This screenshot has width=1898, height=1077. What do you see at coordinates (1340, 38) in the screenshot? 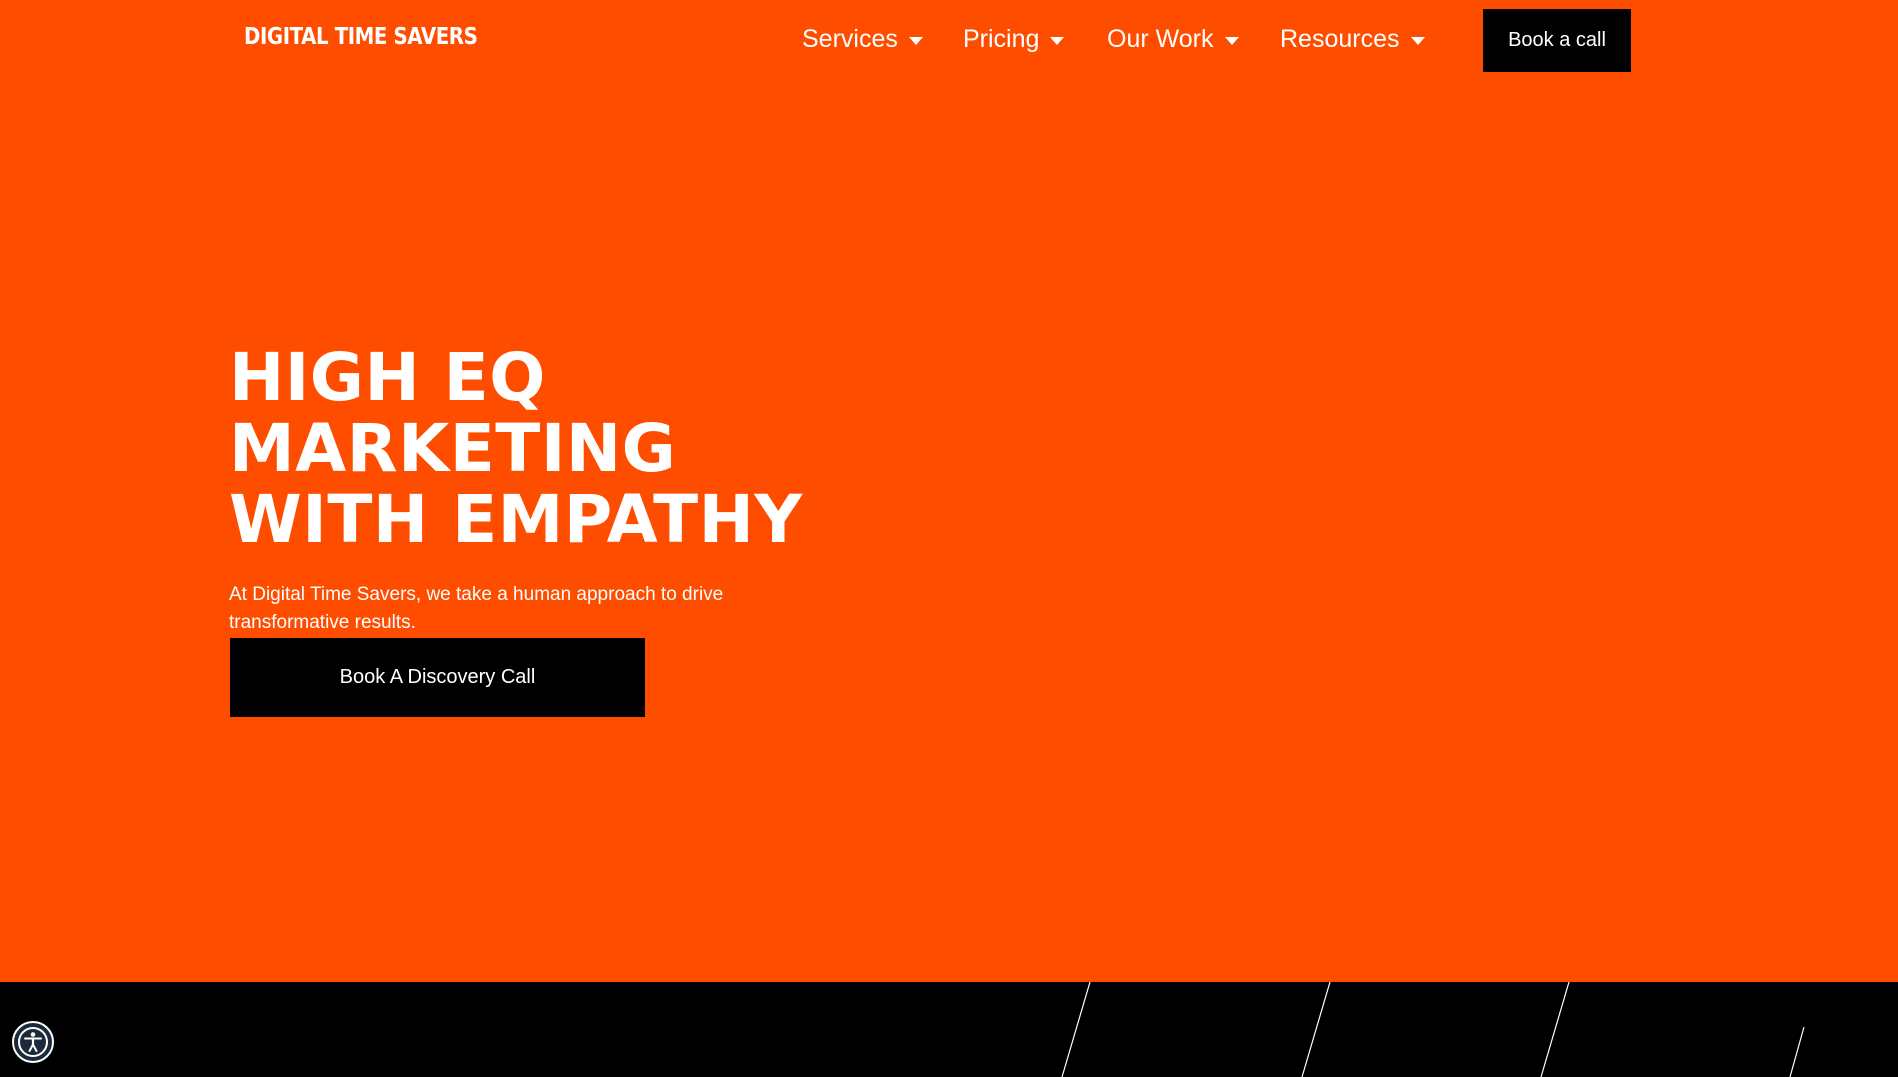
I see `nav-label: Resources` at bounding box center [1340, 38].